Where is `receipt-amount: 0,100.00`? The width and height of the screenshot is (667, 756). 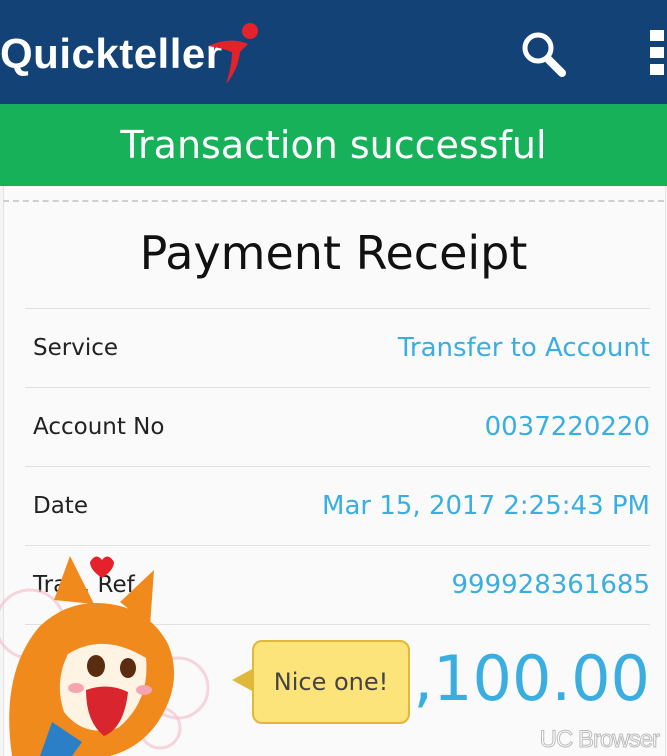 receipt-amount: 0,100.00 is located at coordinates (511, 678).